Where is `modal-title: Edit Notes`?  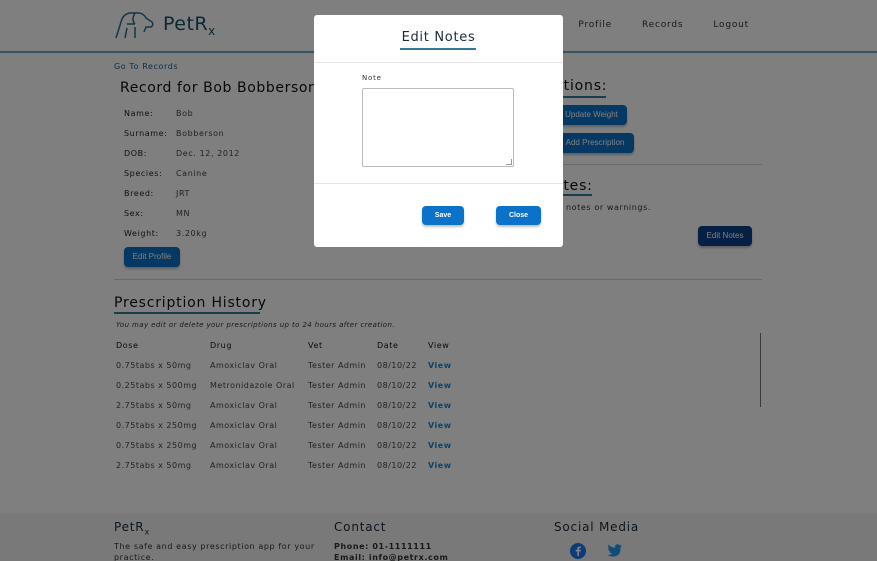
modal-title: Edit Notes is located at coordinates (438, 37).